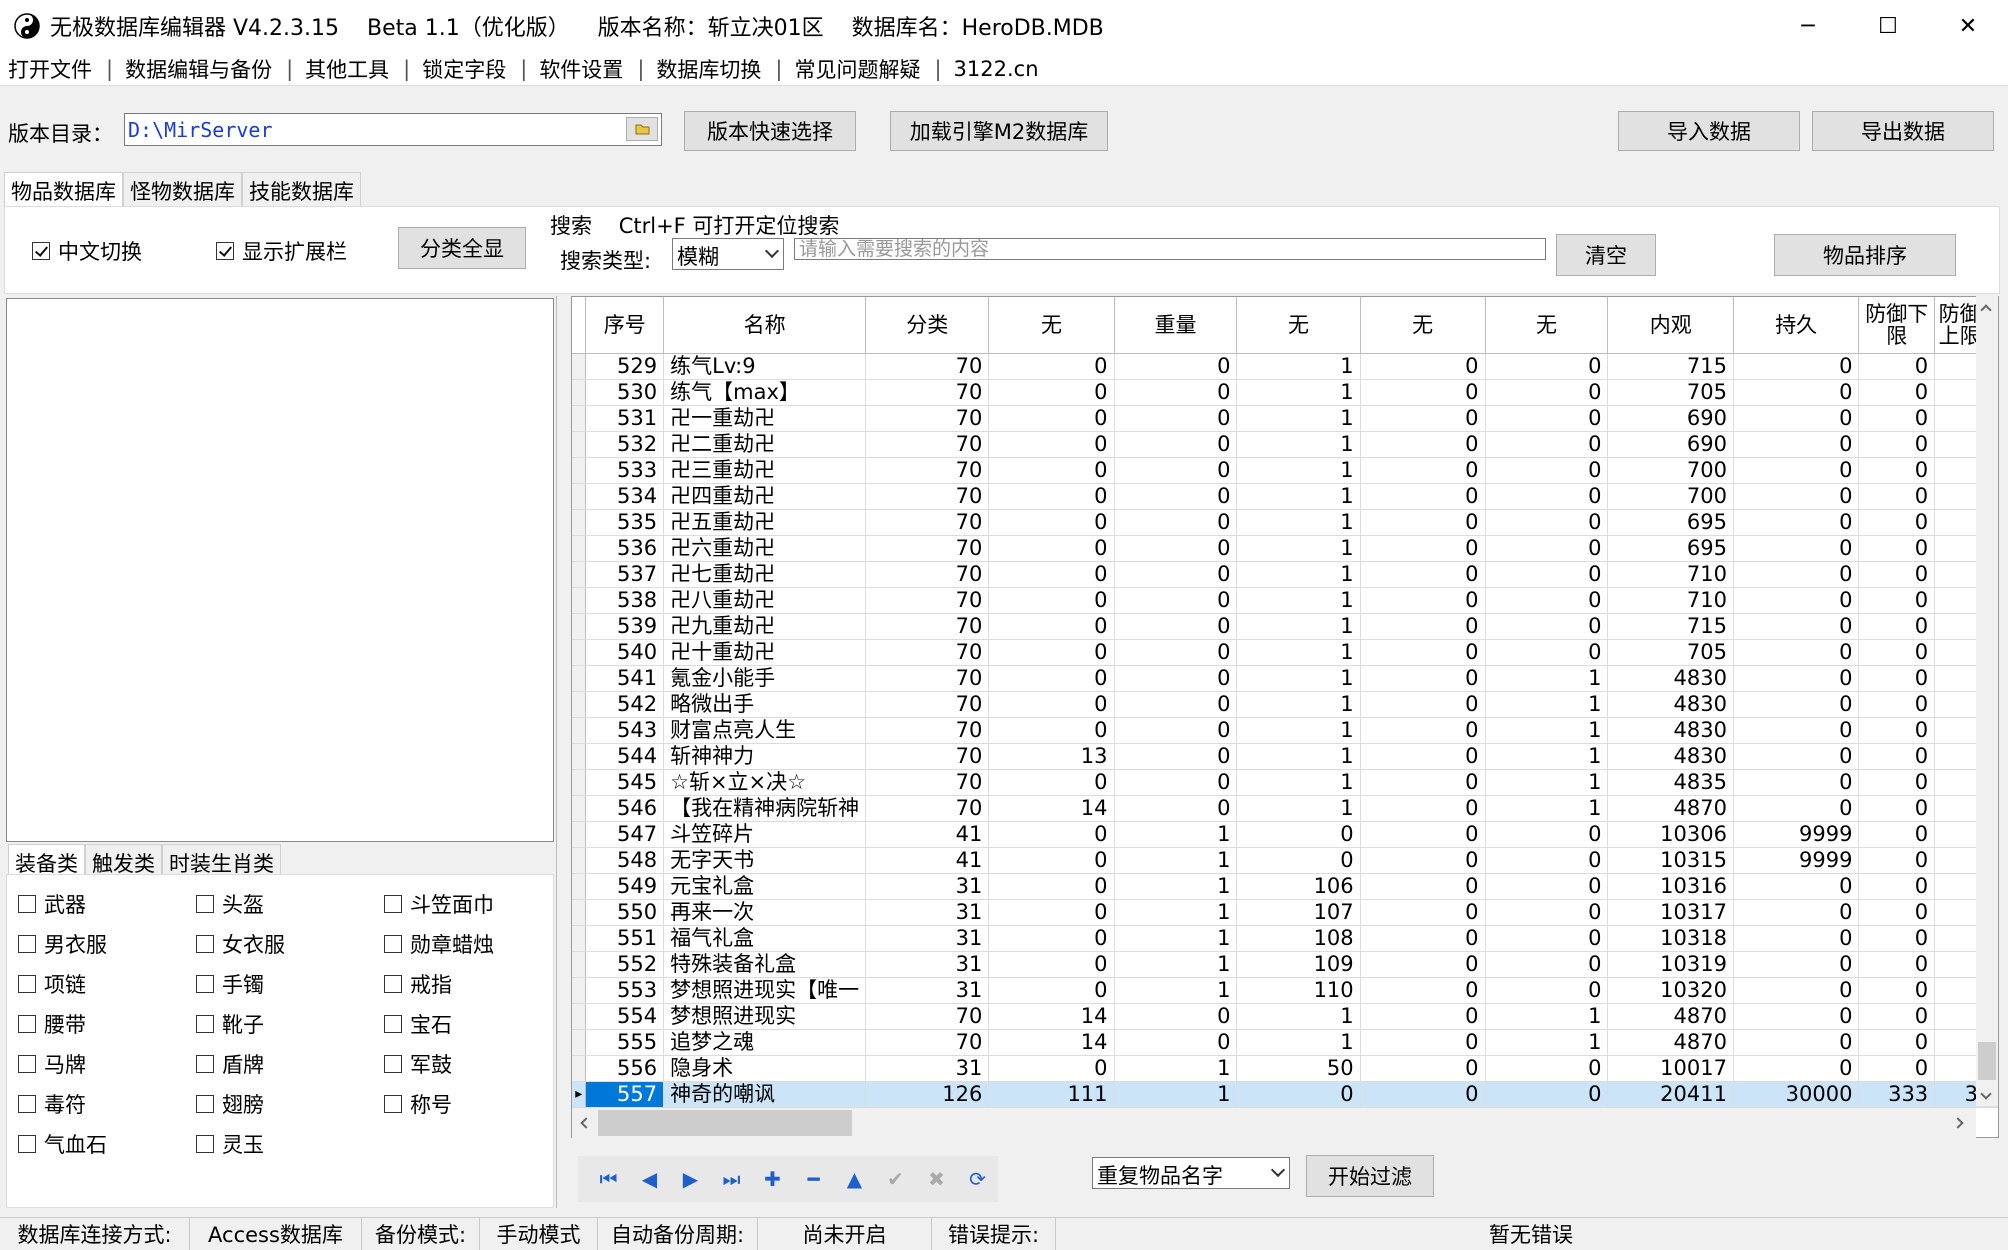  I want to click on minimize-button: ─, so click(1808, 26).